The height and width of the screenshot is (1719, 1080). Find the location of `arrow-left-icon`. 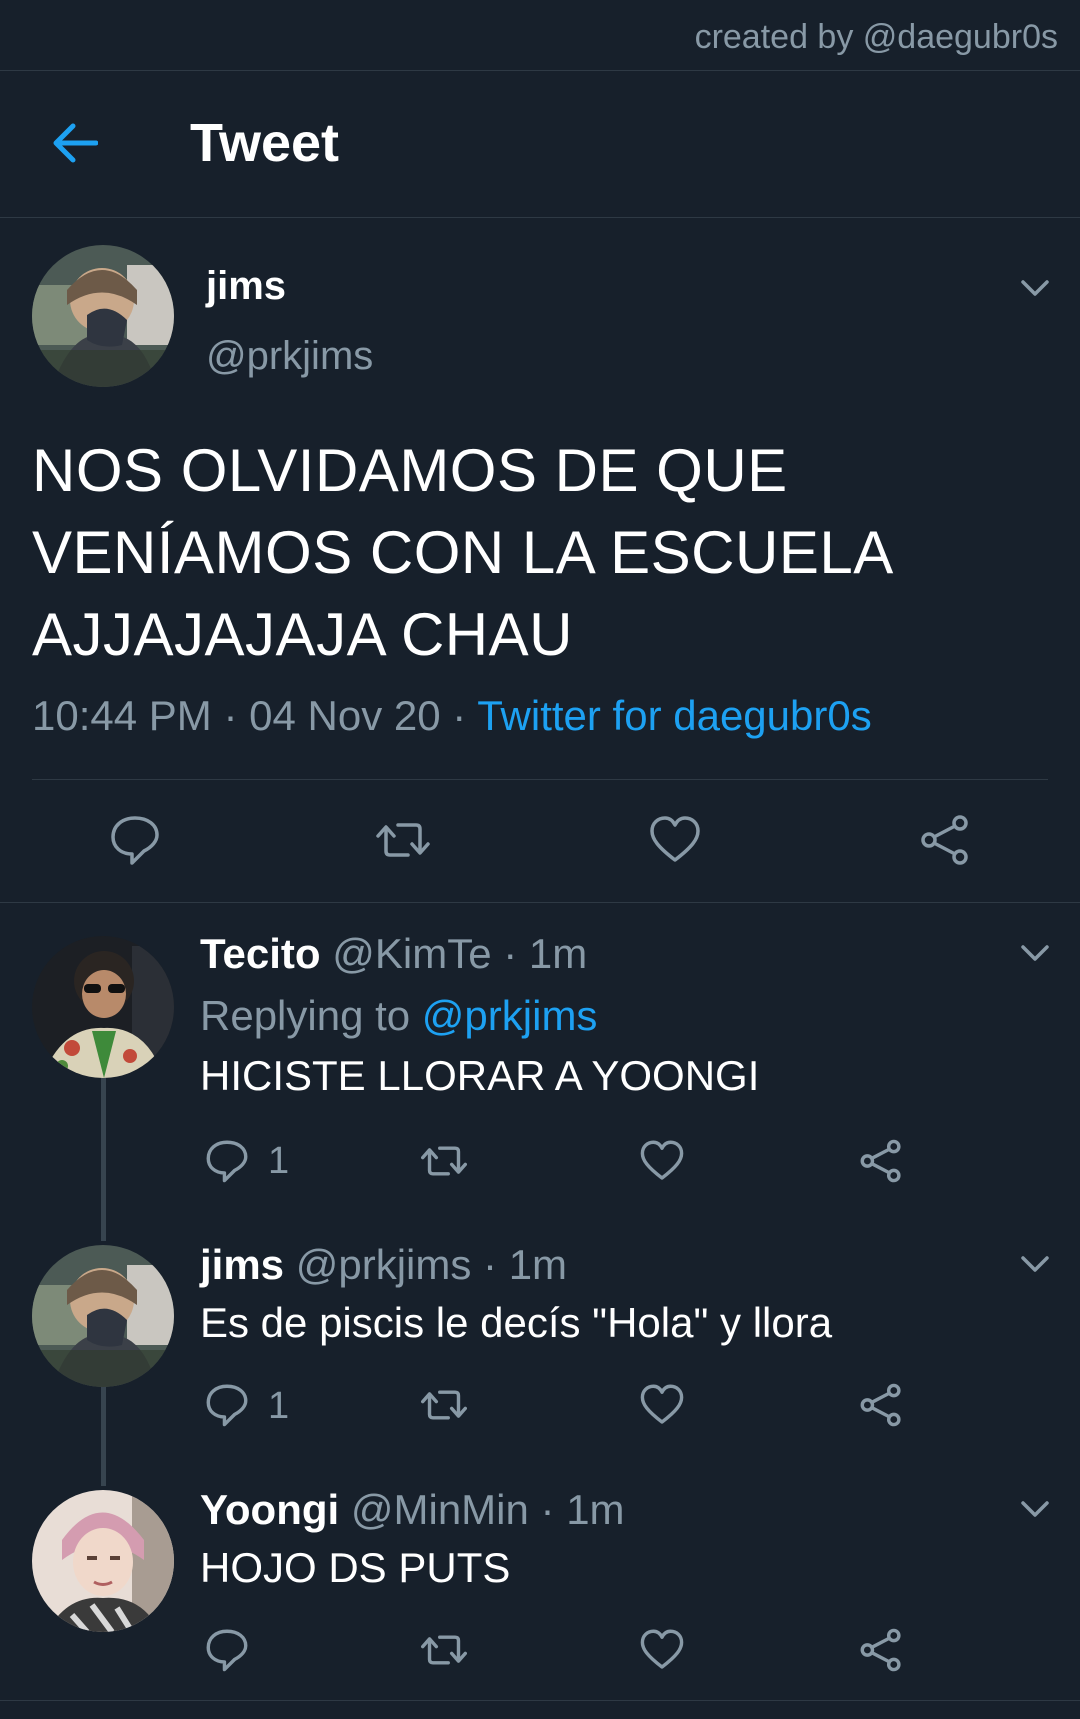

arrow-left-icon is located at coordinates (75, 143).